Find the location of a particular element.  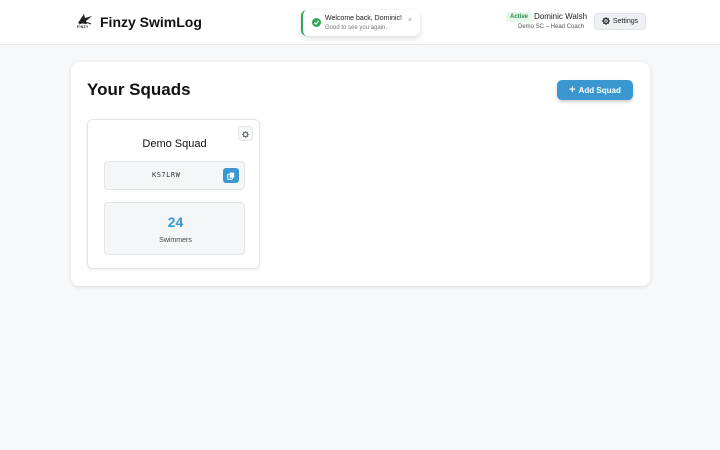

squad-name: Demo Squad is located at coordinates (174, 144).